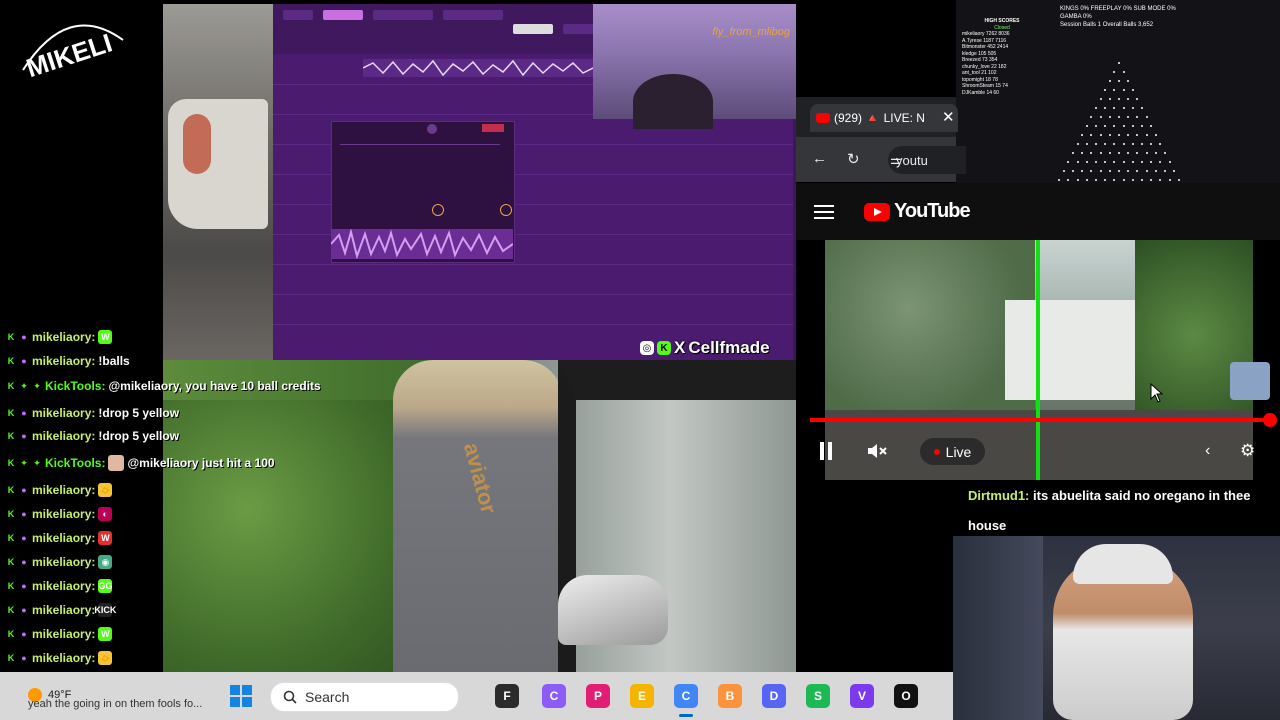 The image size is (1280, 720). Describe the element at coordinates (664, 348) in the screenshot. I see `kick-icon: K` at that location.